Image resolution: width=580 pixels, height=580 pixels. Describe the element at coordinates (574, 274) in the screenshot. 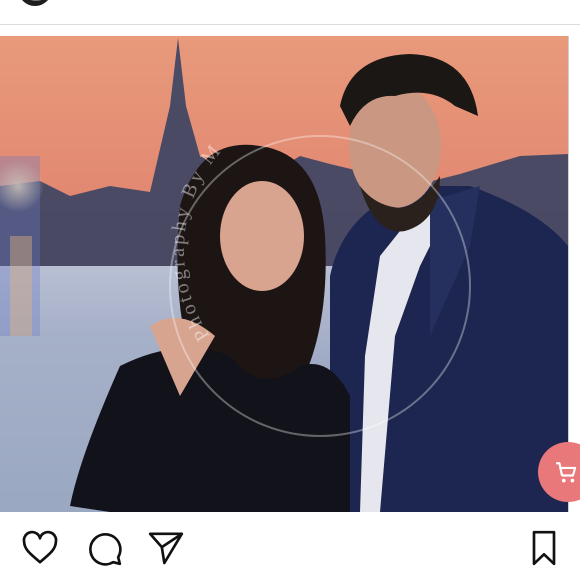

I see `image-edge` at that location.